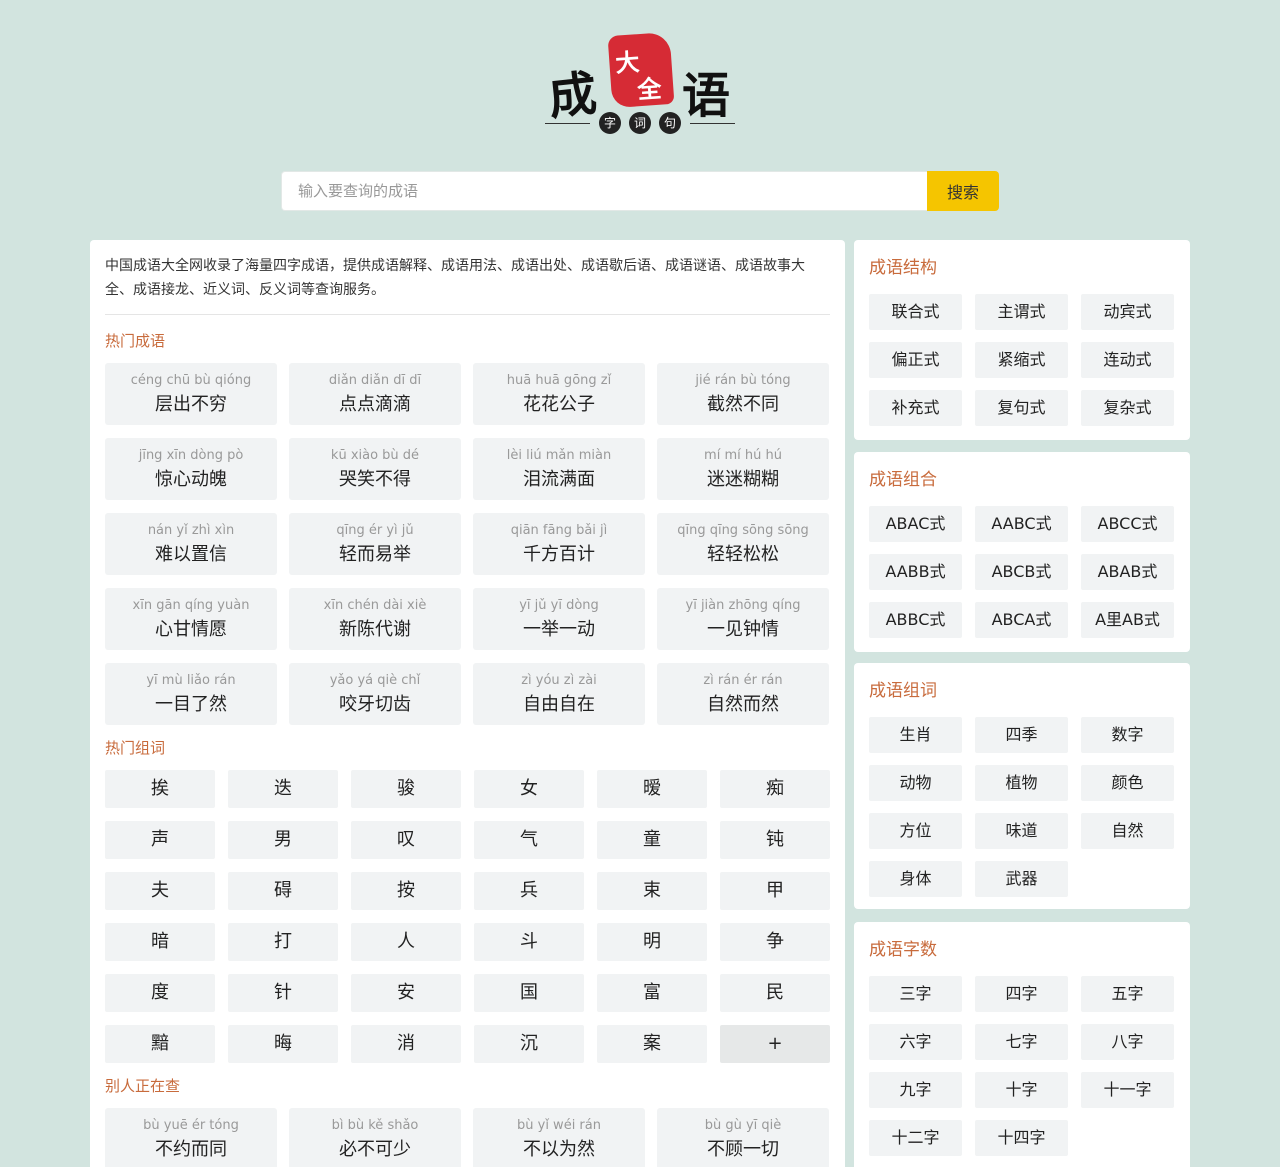  What do you see at coordinates (1127, 312) in the screenshot?
I see `structure-tag: 动宾式` at bounding box center [1127, 312].